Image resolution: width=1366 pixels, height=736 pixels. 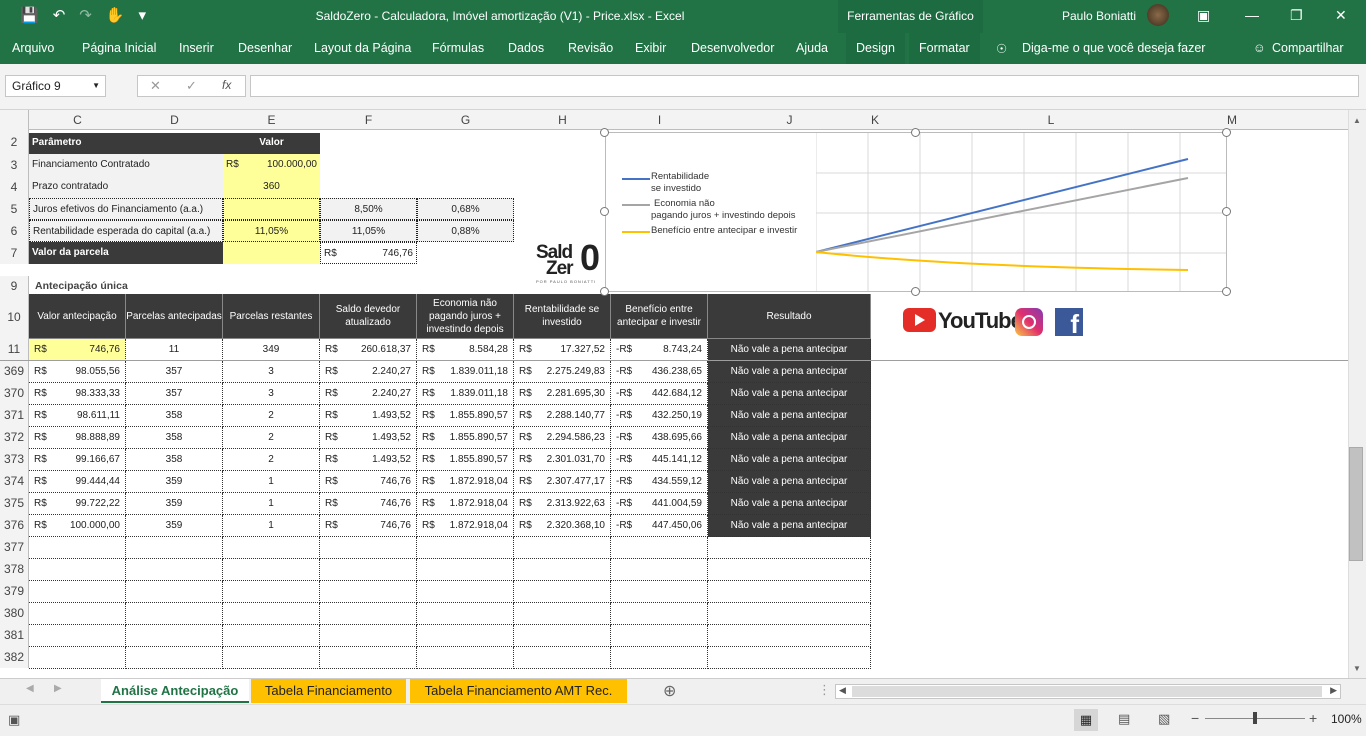 I want to click on youtube-icon, so click(x=919, y=320).